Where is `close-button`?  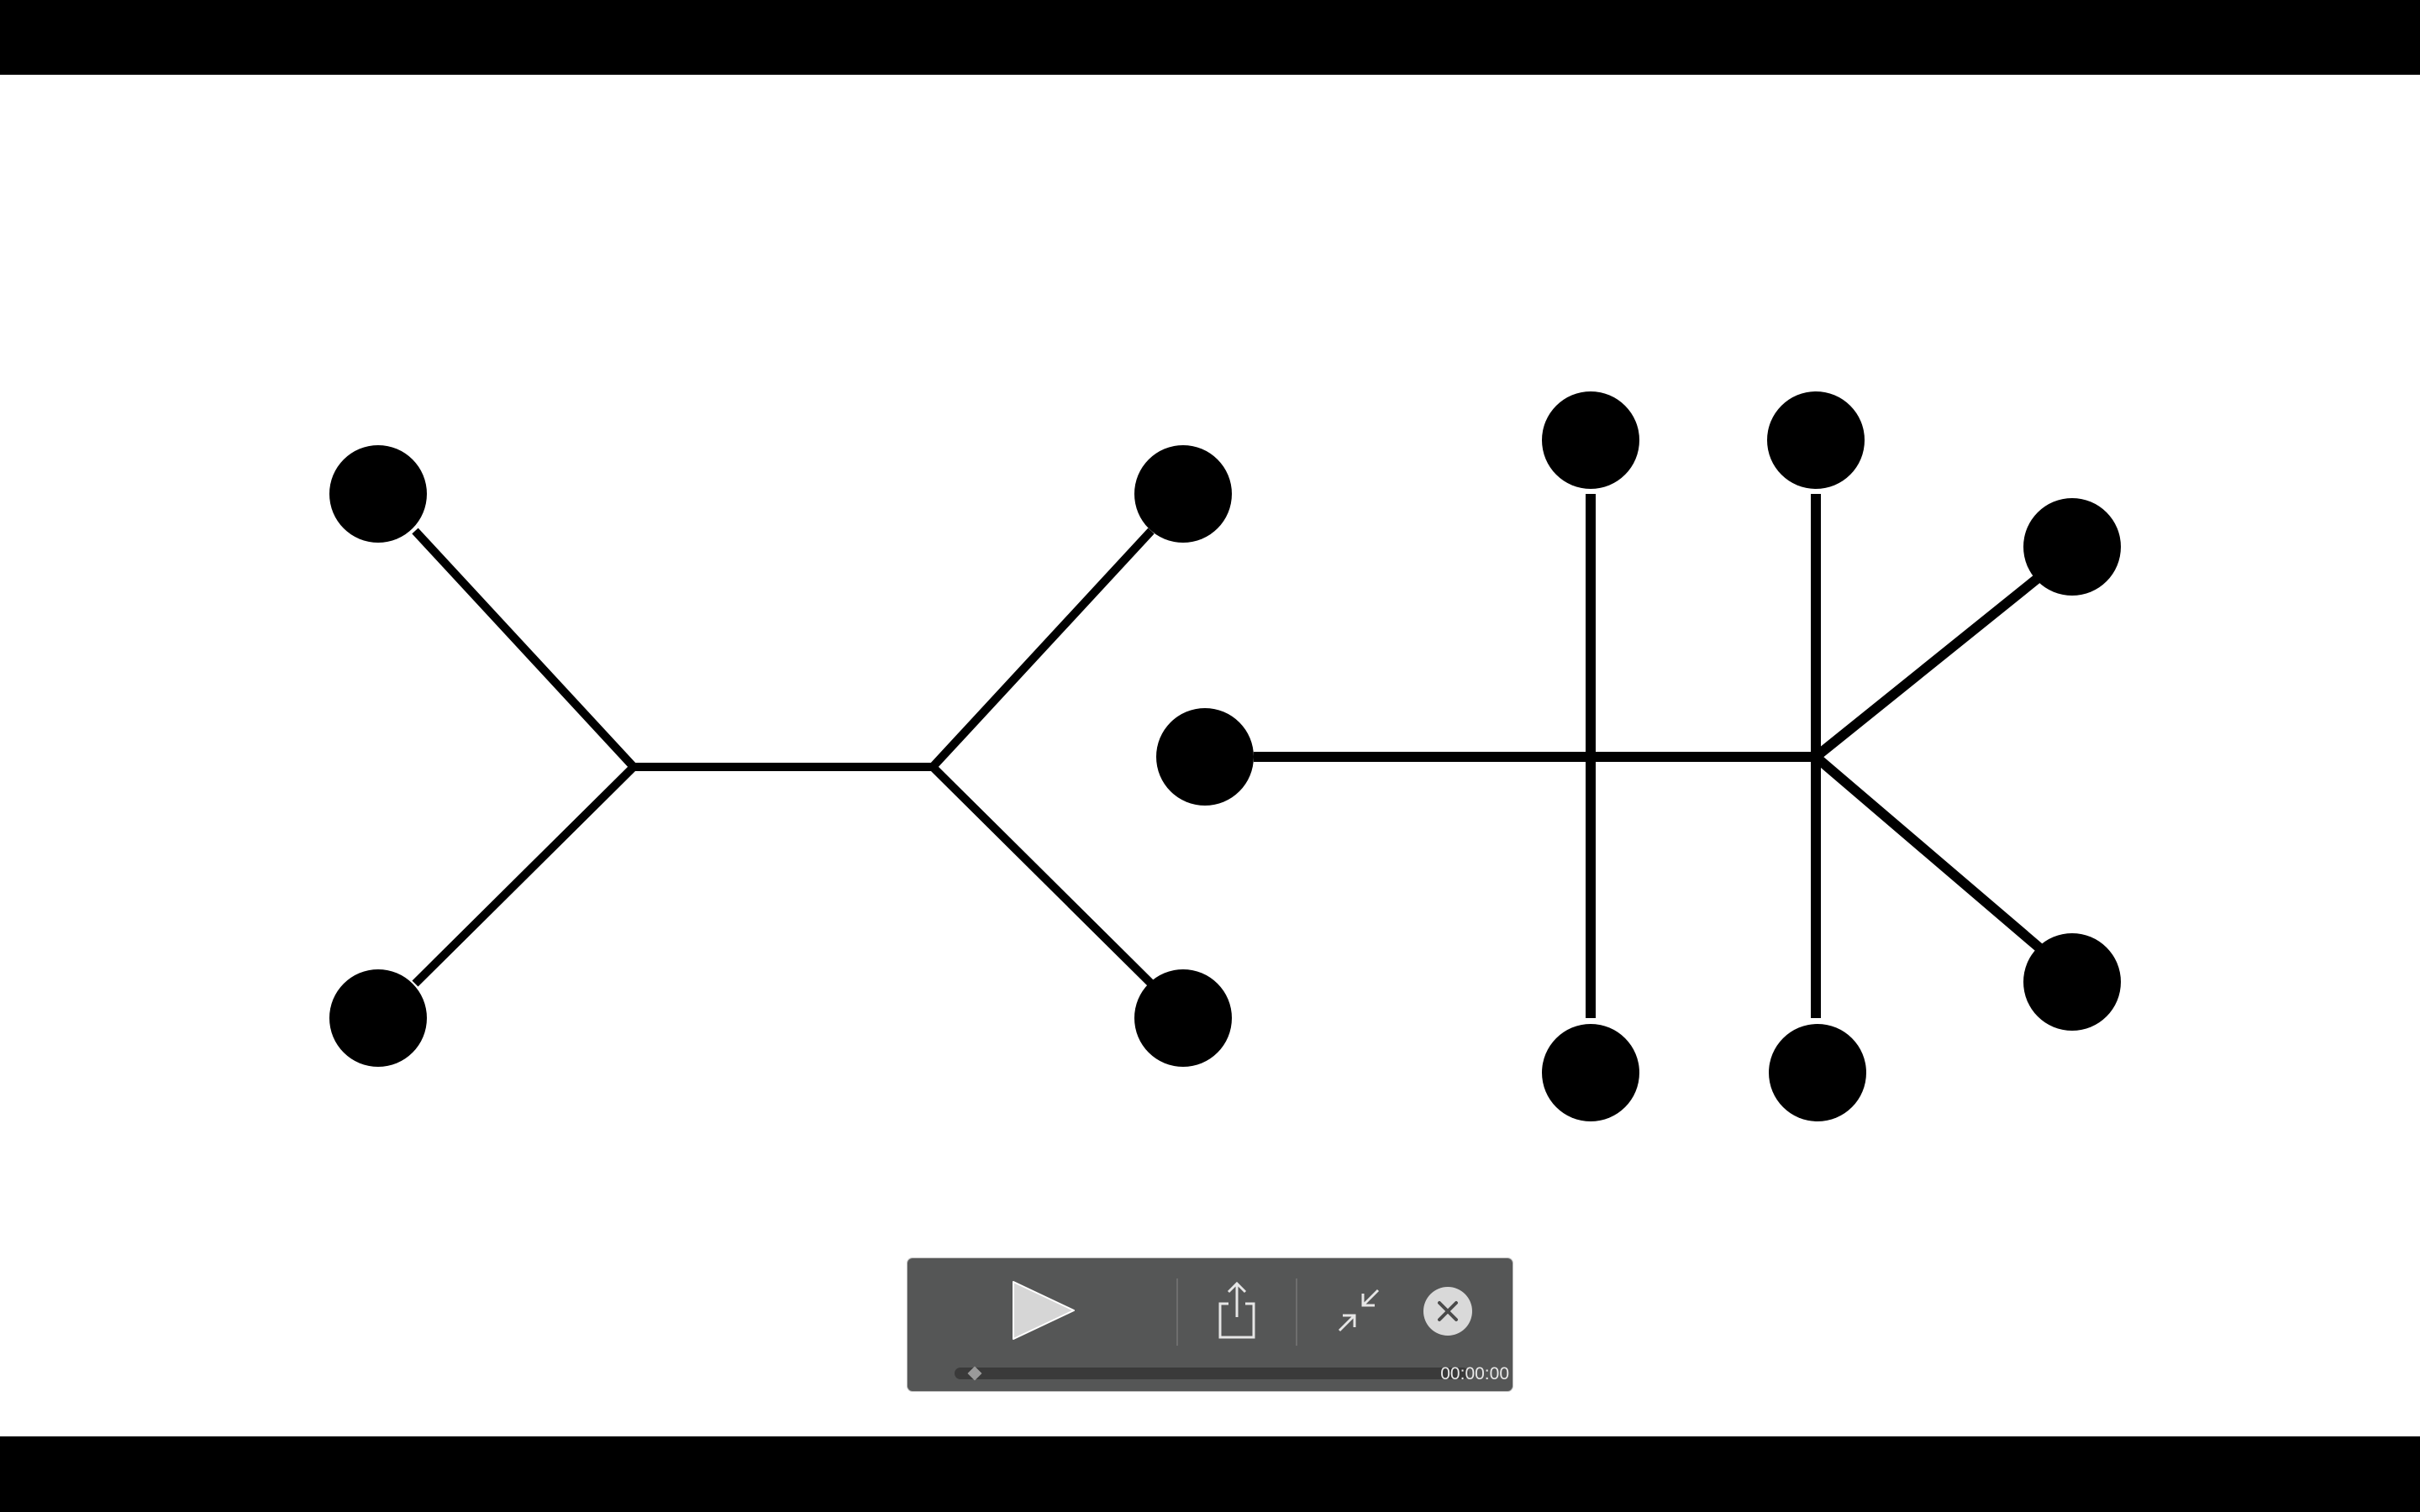
close-button is located at coordinates (1447, 1311).